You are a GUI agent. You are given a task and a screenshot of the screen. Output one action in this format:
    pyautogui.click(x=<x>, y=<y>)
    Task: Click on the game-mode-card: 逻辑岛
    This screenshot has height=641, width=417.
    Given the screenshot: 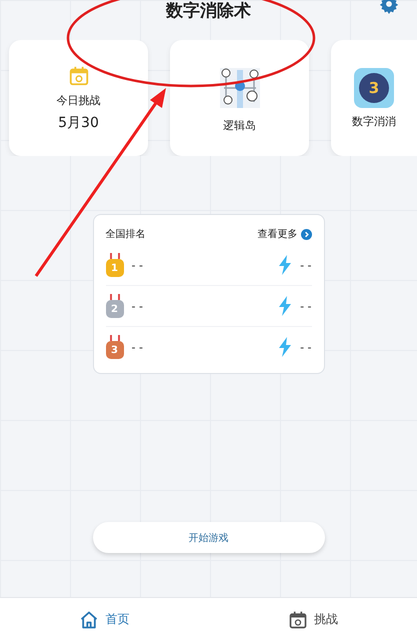 What is the action you would take?
    pyautogui.click(x=239, y=98)
    